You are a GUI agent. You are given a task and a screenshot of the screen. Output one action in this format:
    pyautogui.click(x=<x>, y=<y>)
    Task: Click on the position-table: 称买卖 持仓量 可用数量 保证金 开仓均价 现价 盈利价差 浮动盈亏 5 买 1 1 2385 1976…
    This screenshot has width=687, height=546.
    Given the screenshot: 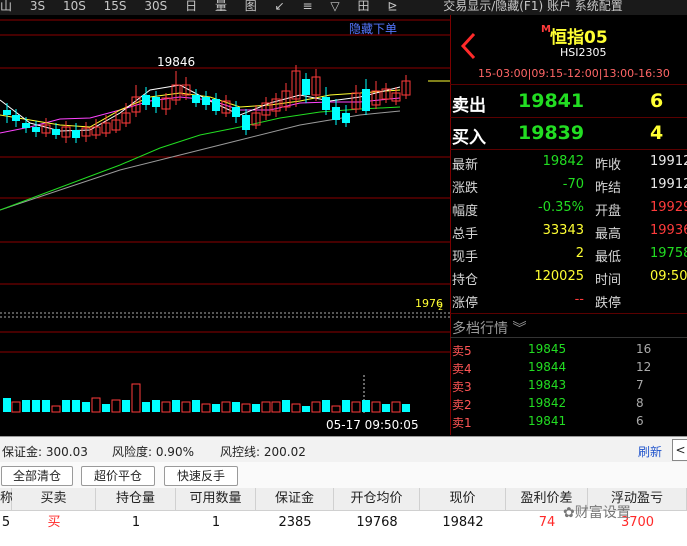 What is the action you would take?
    pyautogui.click(x=343, y=517)
    